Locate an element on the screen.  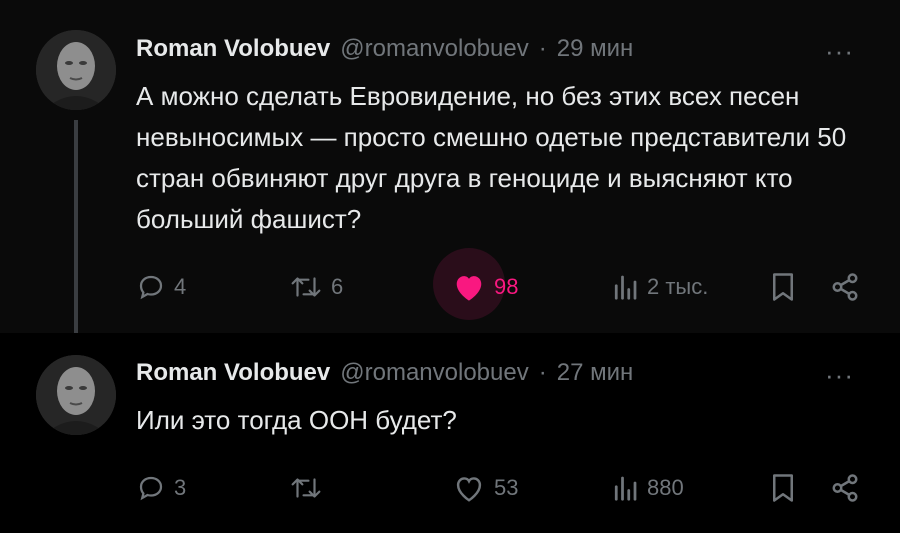
tweet-header: Roman Volobuev @romanvolobuev · 27 мин is located at coordinates (384, 373).